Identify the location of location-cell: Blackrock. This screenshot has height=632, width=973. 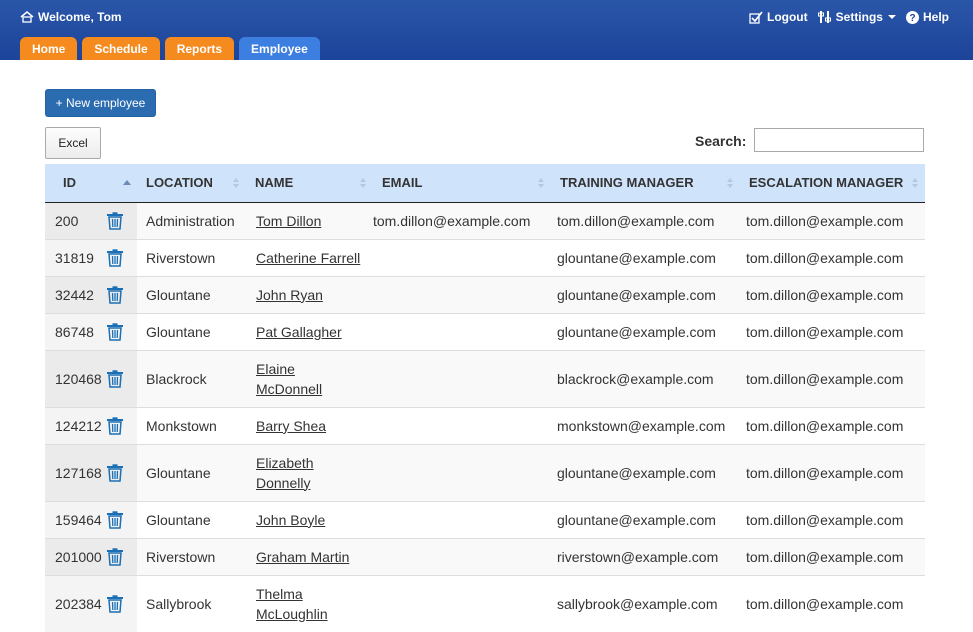
(191, 378).